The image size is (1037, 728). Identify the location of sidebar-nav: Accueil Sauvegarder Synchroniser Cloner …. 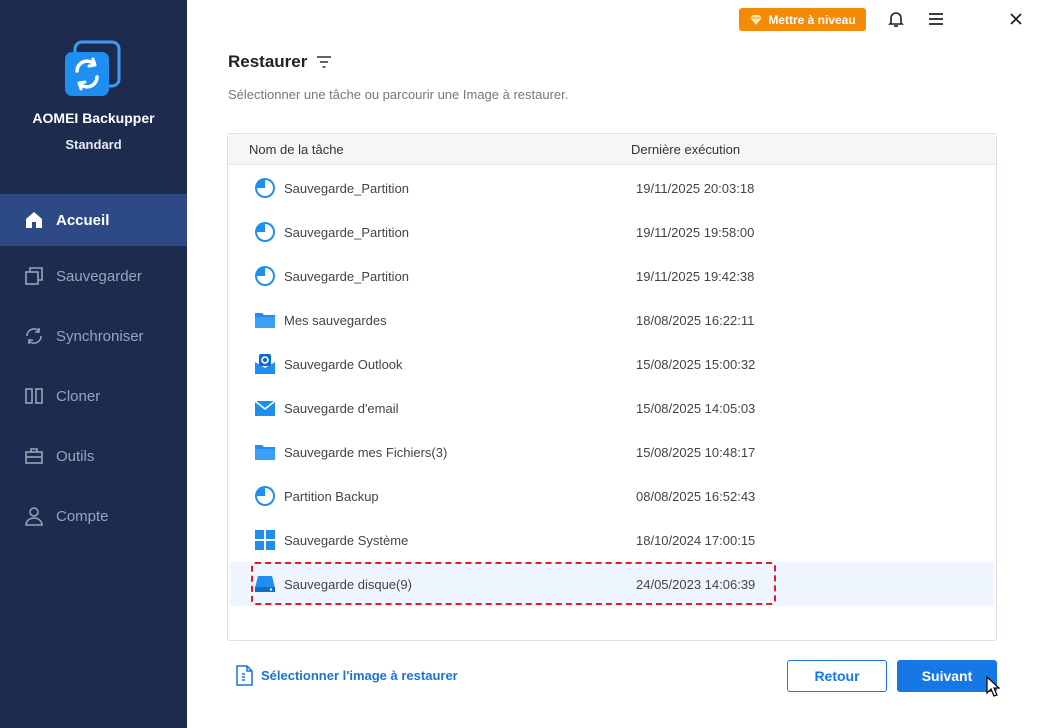
(93, 370).